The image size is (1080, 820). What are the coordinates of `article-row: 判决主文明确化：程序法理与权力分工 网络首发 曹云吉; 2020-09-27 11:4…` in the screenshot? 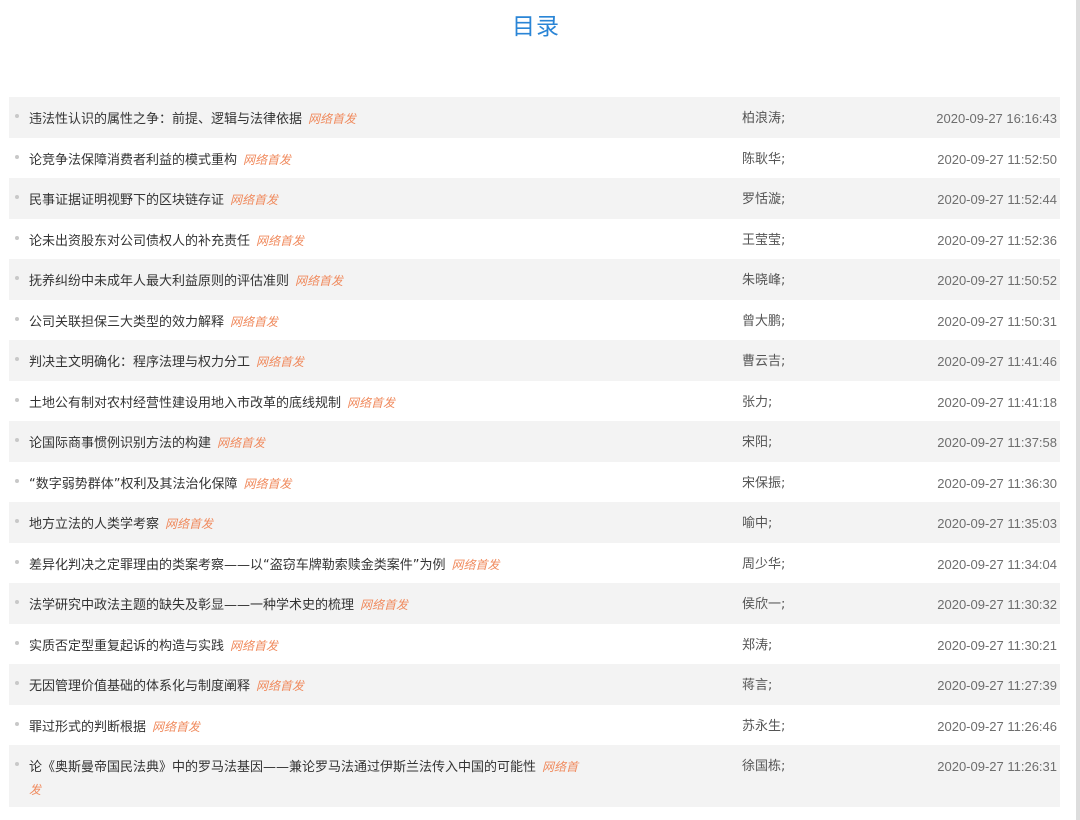 It's located at (534, 360).